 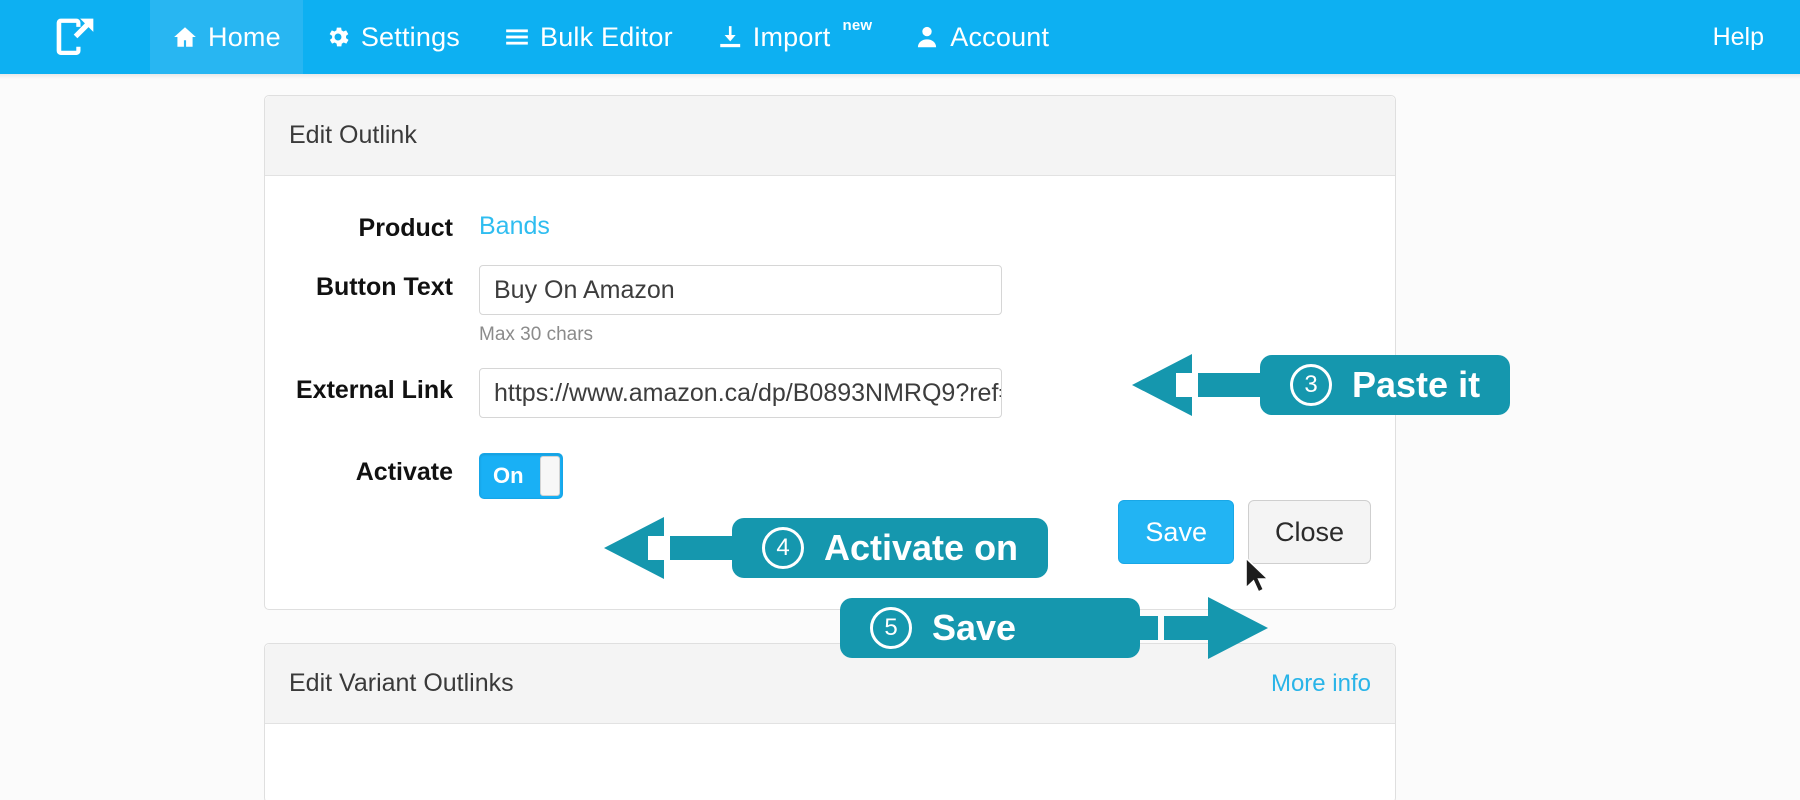 What do you see at coordinates (185, 37) in the screenshot?
I see `home-icon` at bounding box center [185, 37].